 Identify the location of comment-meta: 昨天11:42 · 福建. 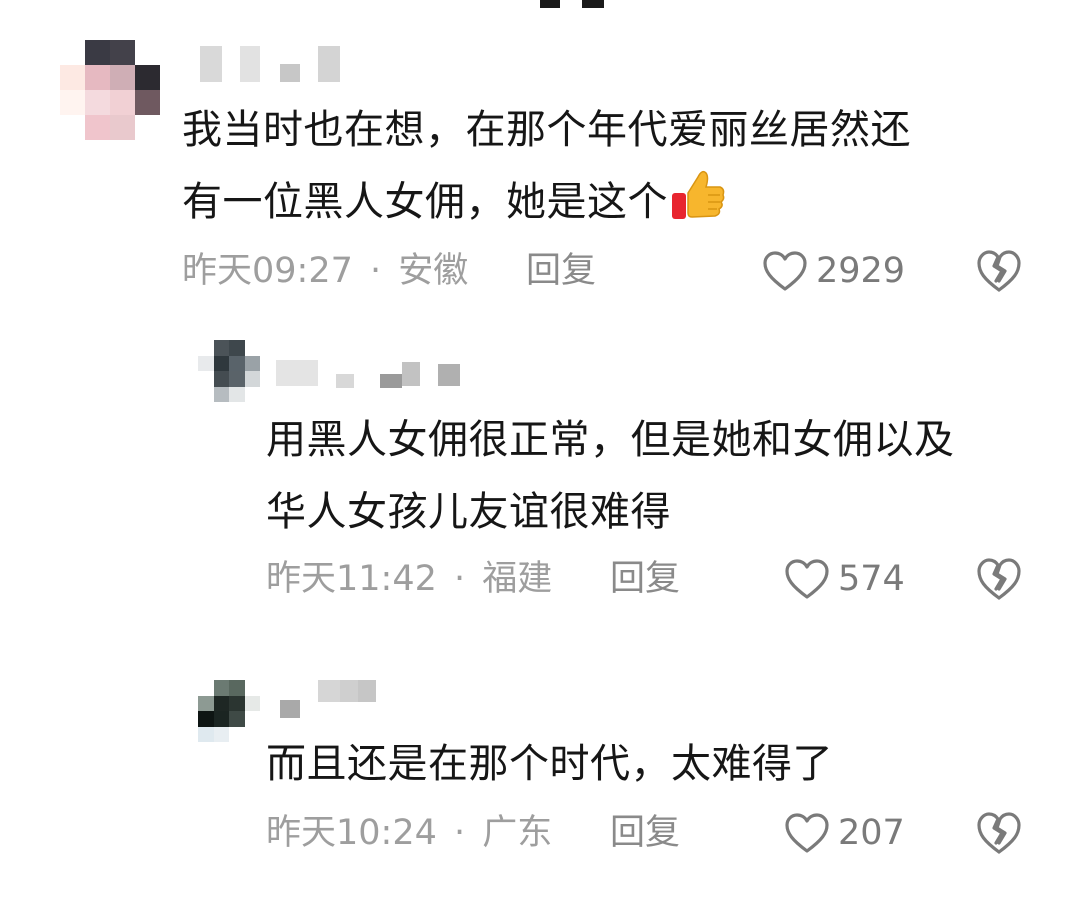
(409, 579).